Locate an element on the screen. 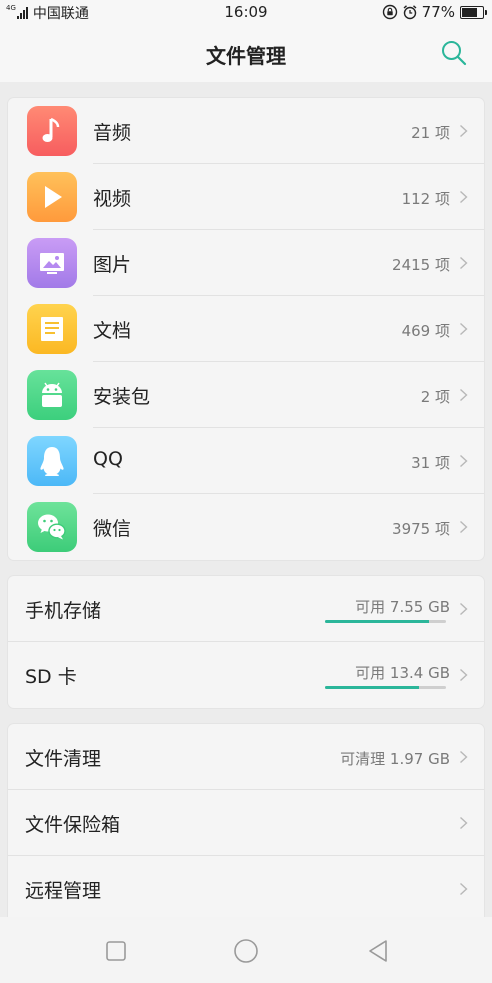  storage-available: 可用 13.4 GB is located at coordinates (402, 673).